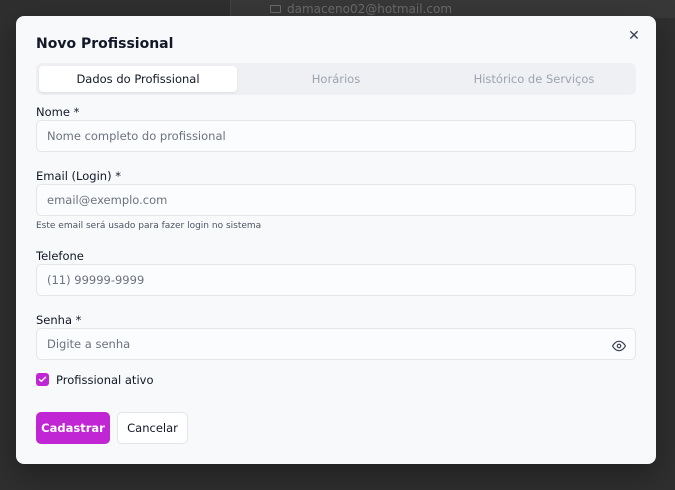 The width and height of the screenshot is (675, 490). Describe the element at coordinates (370, 9) in the screenshot. I see `background-email-text: damaceno02@hotmail.com` at that location.